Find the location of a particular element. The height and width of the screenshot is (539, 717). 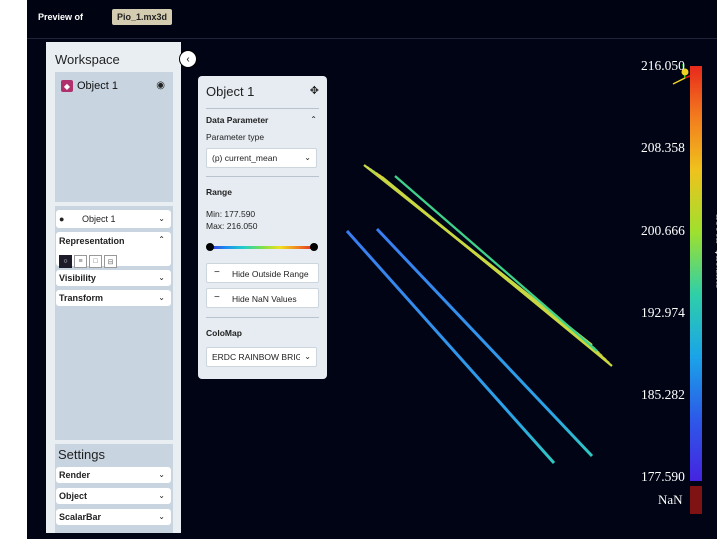

range-label: Range is located at coordinates (219, 192).